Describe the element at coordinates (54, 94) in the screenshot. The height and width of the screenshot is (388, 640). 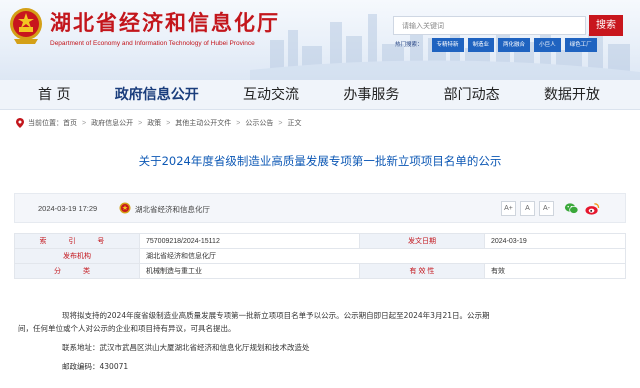
I see `nav-home: 首 页` at that location.